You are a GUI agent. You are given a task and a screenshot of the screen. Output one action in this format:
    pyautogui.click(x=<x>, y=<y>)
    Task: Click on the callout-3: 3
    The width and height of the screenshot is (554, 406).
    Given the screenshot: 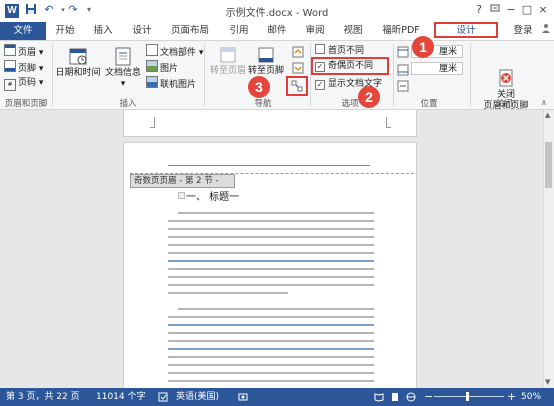 What is the action you would take?
    pyautogui.click(x=259, y=87)
    